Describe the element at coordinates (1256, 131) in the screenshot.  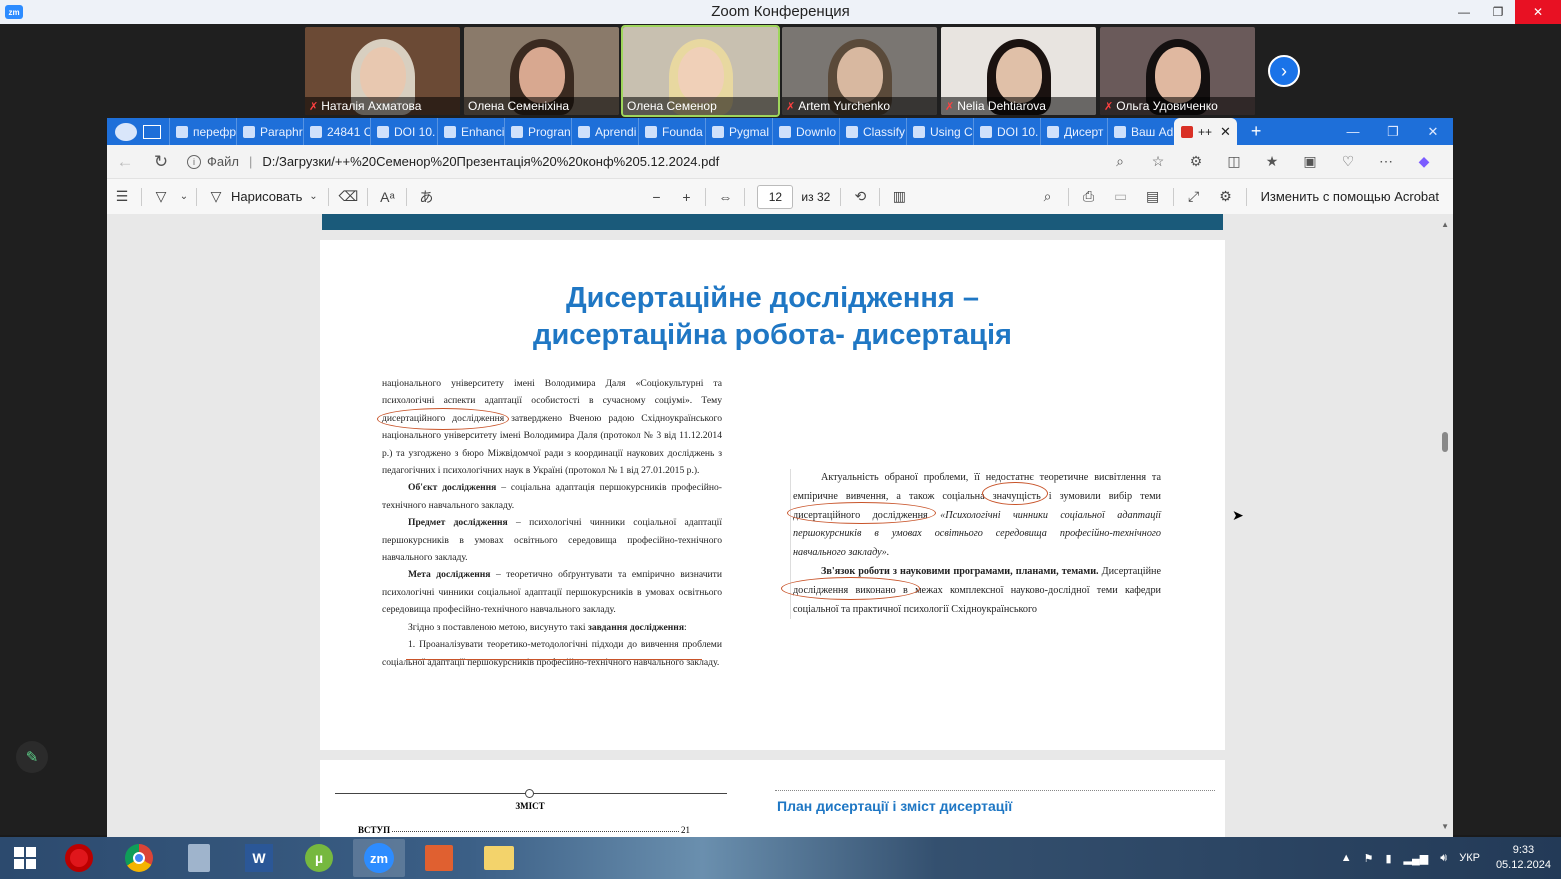
I see `new-tab-button: +` at that location.